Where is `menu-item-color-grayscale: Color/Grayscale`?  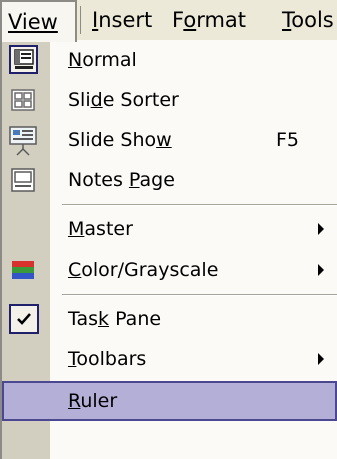 menu-item-color-grayscale: Color/Grayscale is located at coordinates (169, 270).